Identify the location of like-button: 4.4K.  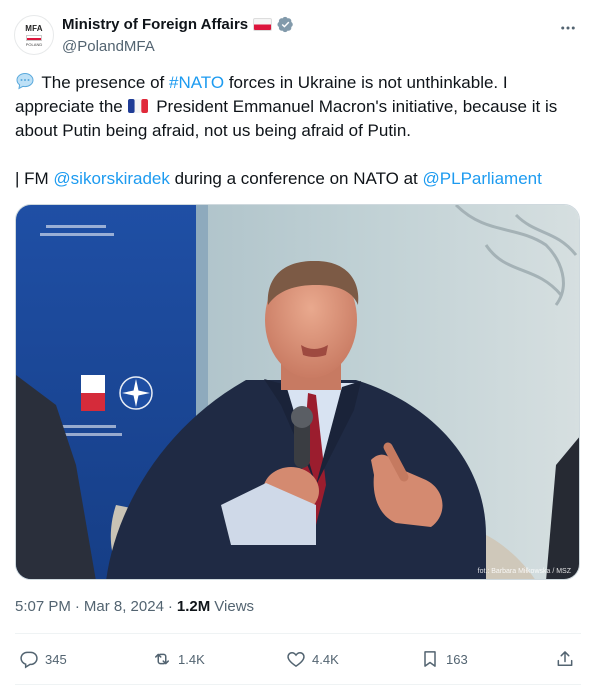
(312, 659).